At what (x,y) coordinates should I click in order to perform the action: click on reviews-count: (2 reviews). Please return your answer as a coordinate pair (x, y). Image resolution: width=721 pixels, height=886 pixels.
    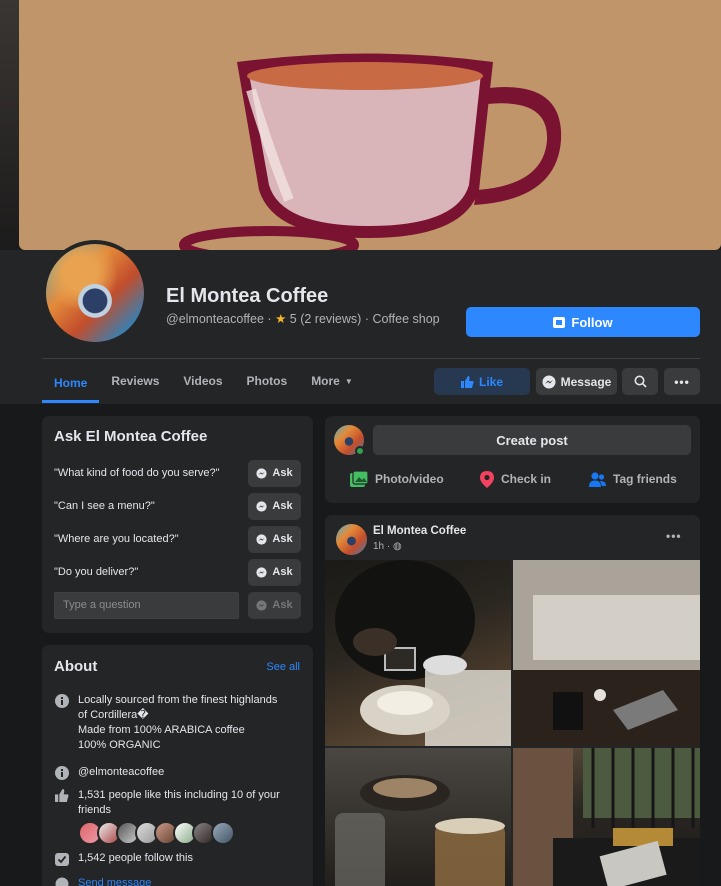
    Looking at the image, I should click on (330, 319).